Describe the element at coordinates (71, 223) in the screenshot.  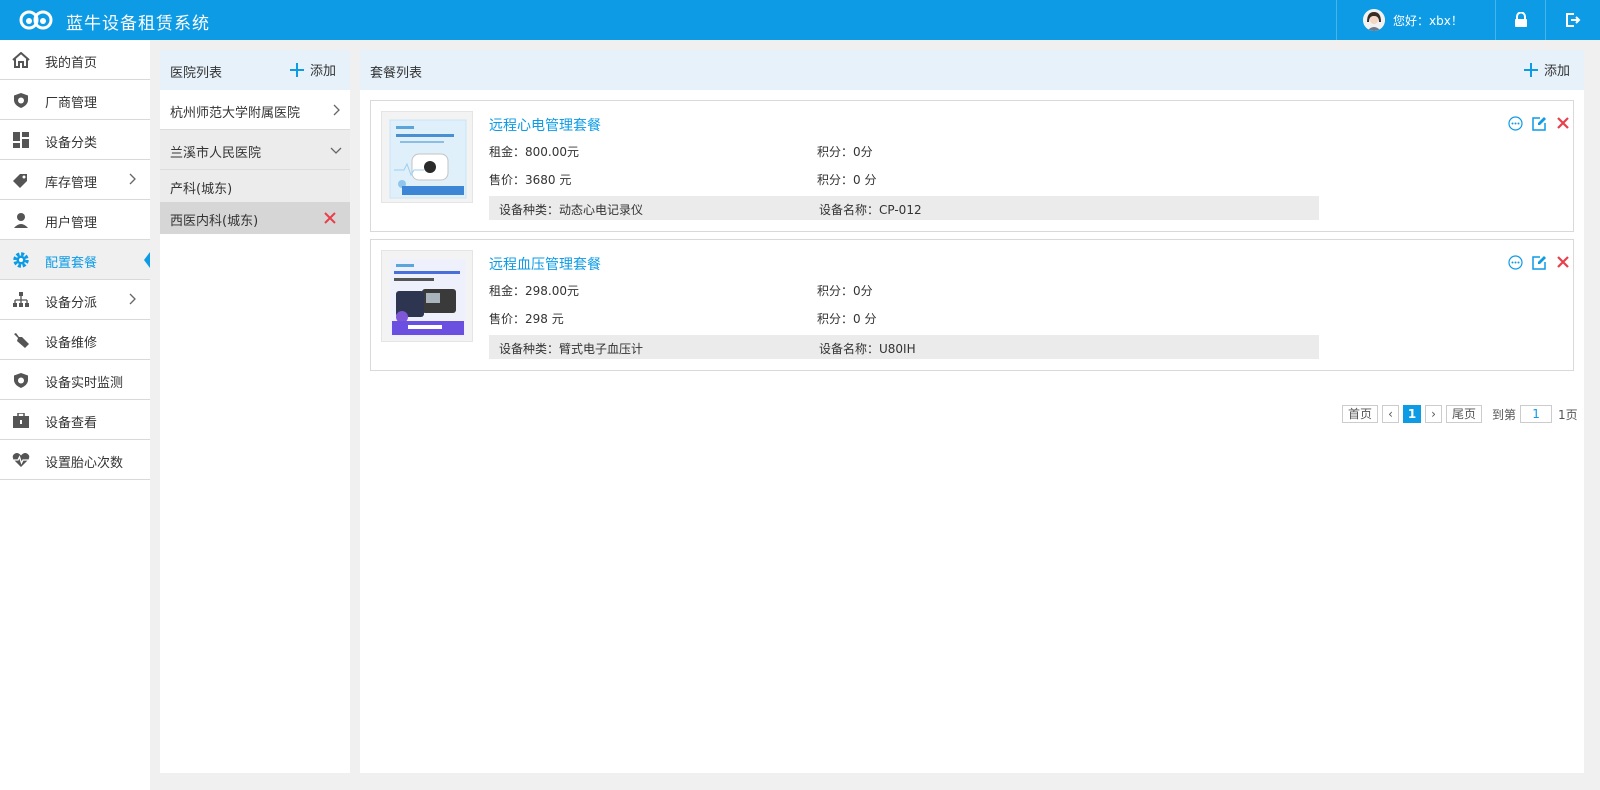
I see `sidebar-item-label: 用户管理` at that location.